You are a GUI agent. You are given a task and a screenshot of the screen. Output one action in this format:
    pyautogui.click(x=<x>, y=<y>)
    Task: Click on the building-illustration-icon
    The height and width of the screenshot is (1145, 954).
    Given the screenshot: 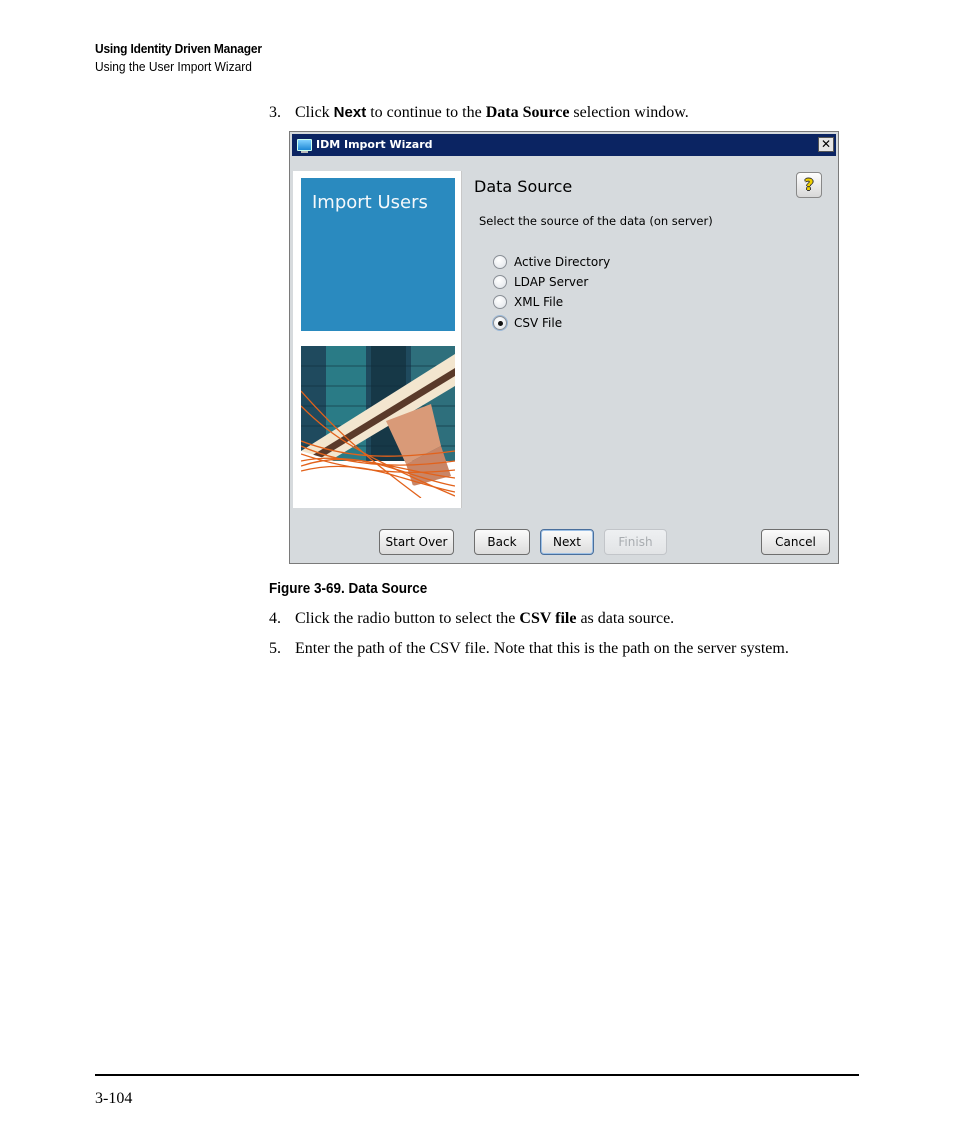 What is the action you would take?
    pyautogui.click(x=378, y=422)
    